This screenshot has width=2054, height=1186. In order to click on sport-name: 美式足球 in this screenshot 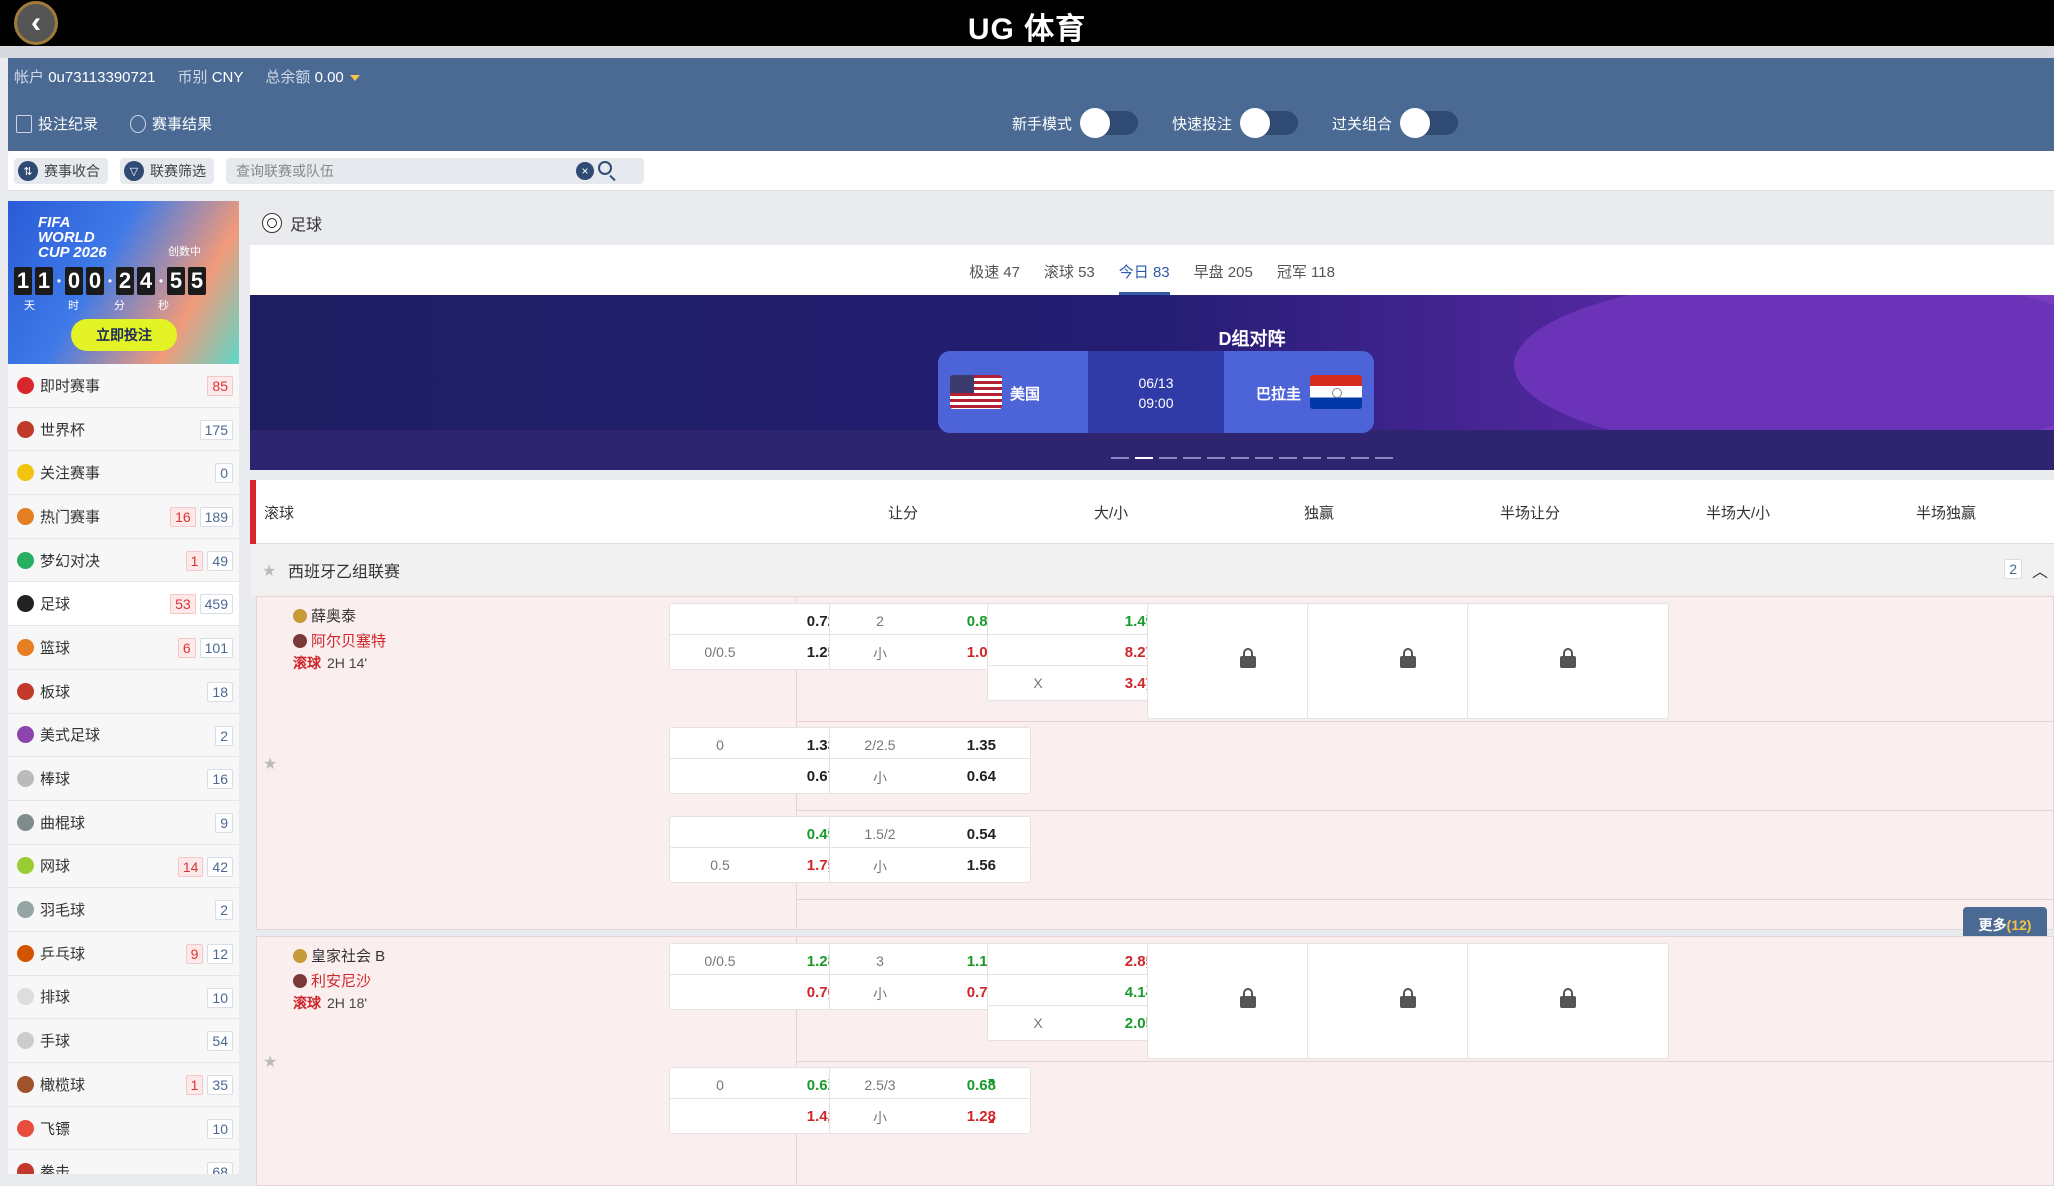, I will do `click(70, 736)`.